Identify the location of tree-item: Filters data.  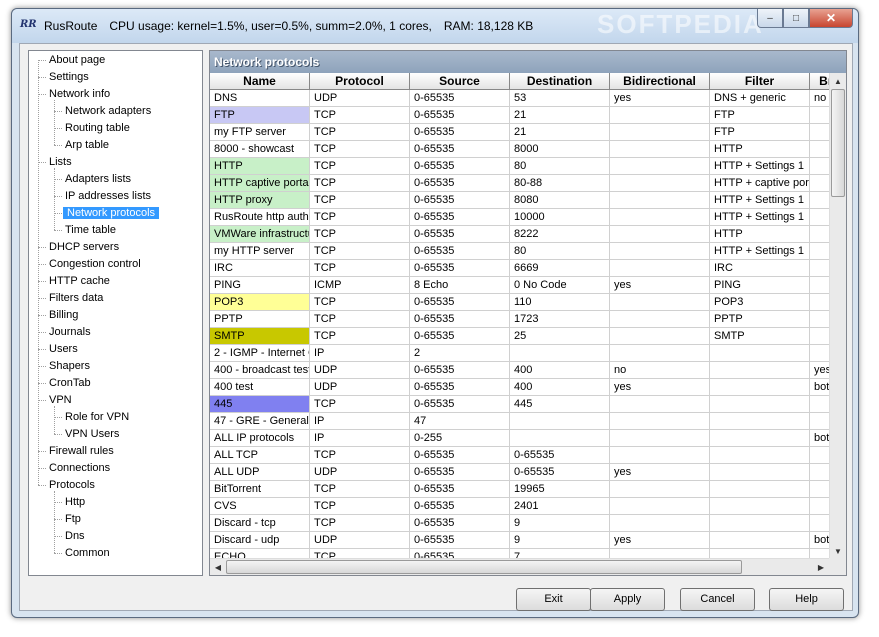
(76, 298).